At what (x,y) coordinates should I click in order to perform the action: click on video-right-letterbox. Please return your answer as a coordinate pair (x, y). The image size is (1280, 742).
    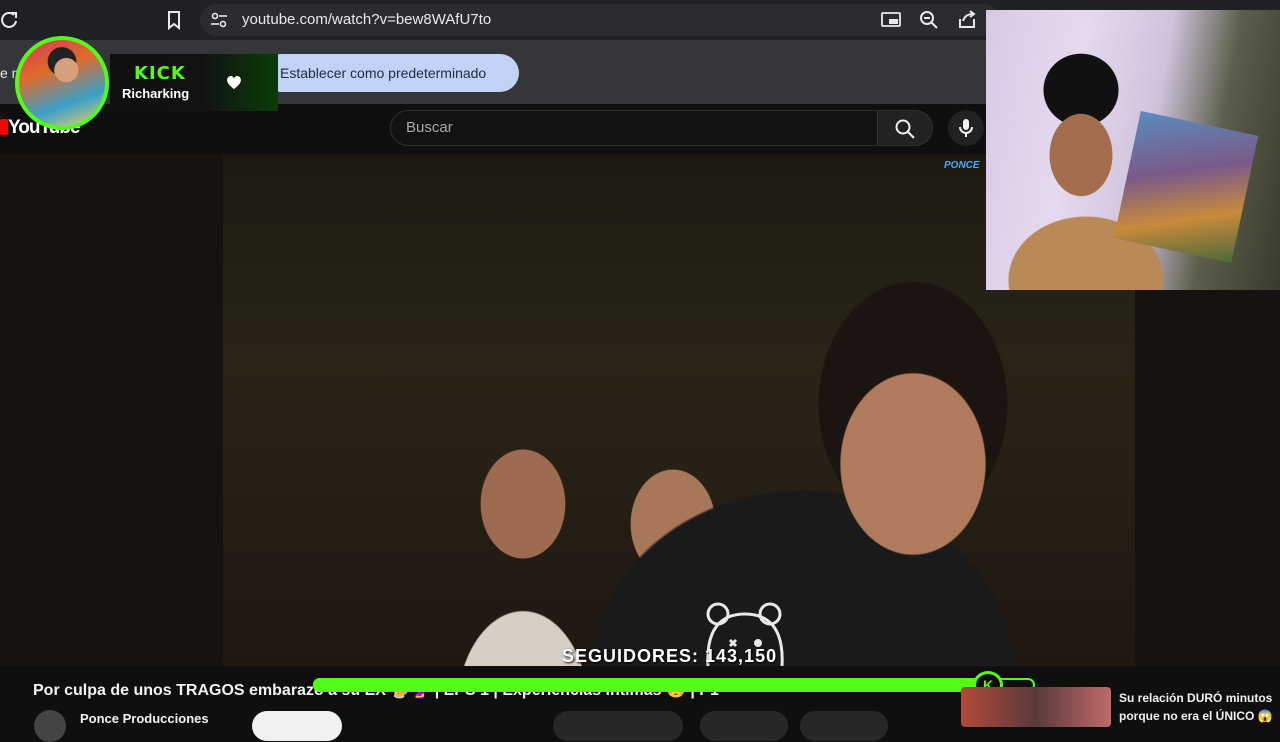
    Looking at the image, I should click on (1207, 478).